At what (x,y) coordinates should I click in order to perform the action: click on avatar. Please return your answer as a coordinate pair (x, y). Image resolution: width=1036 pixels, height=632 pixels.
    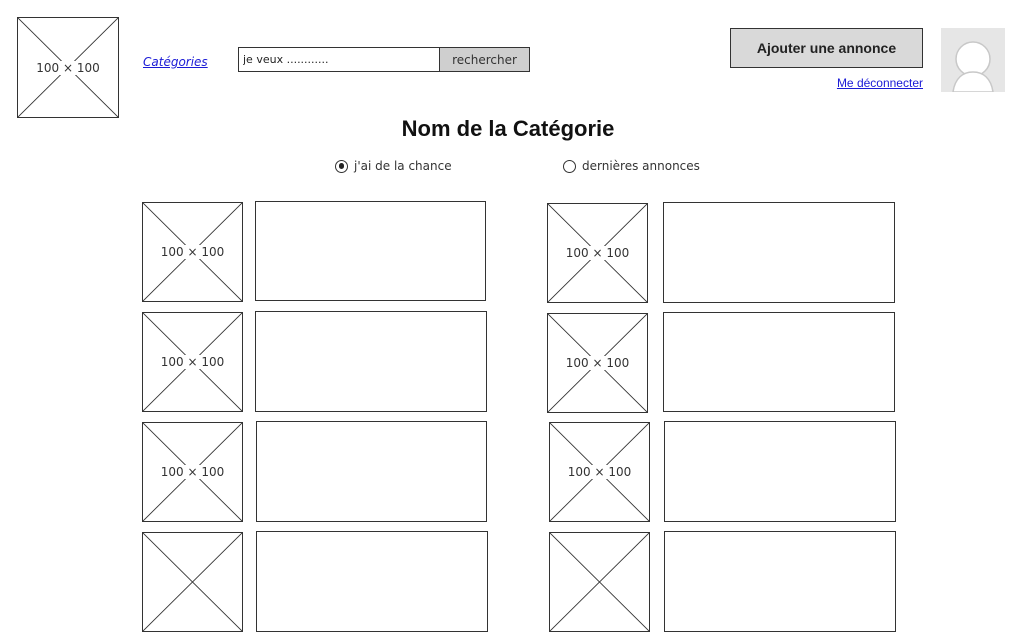
    Looking at the image, I should click on (973, 60).